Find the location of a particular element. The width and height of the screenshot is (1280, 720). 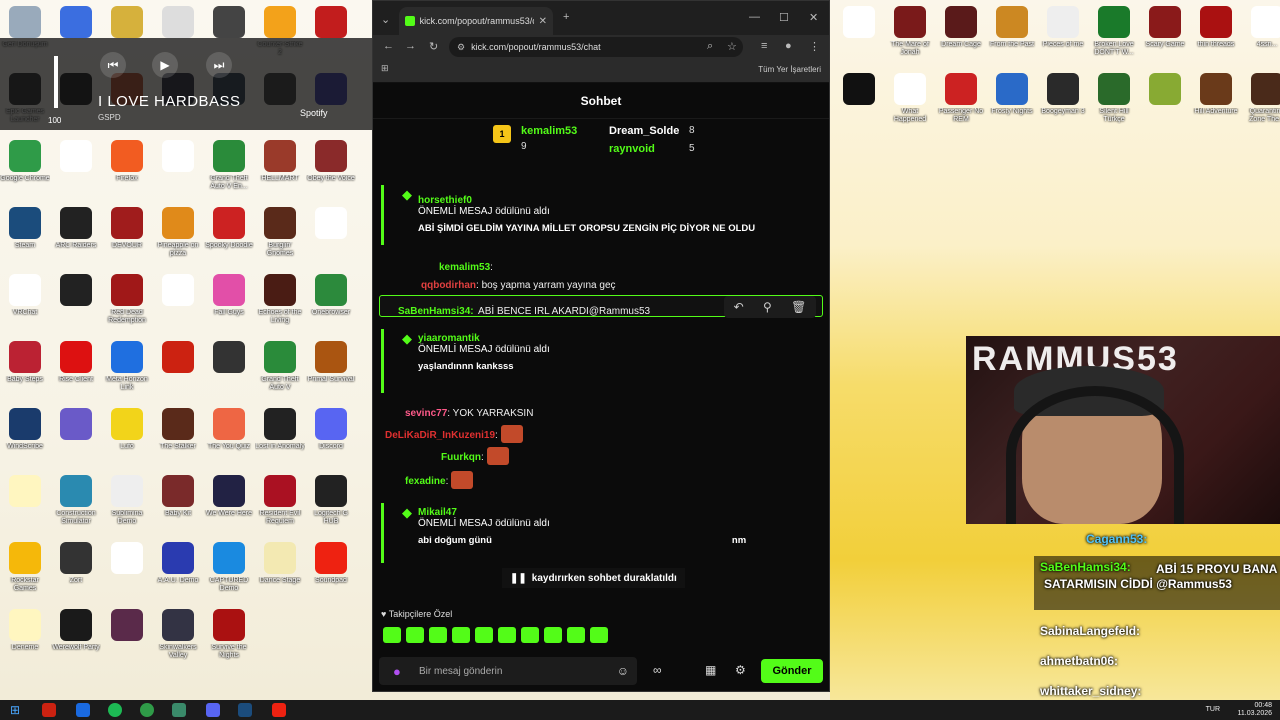

tab-search-icon: ⌄ is located at coordinates (385, 19).